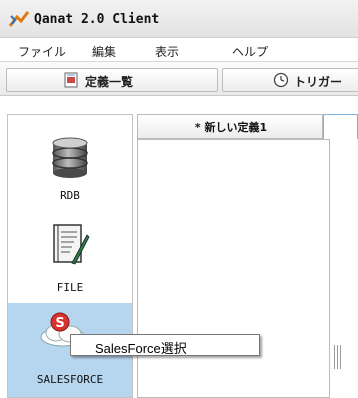 The height and width of the screenshot is (398, 358). I want to click on palette-item-file-label: FILE, so click(70, 287).